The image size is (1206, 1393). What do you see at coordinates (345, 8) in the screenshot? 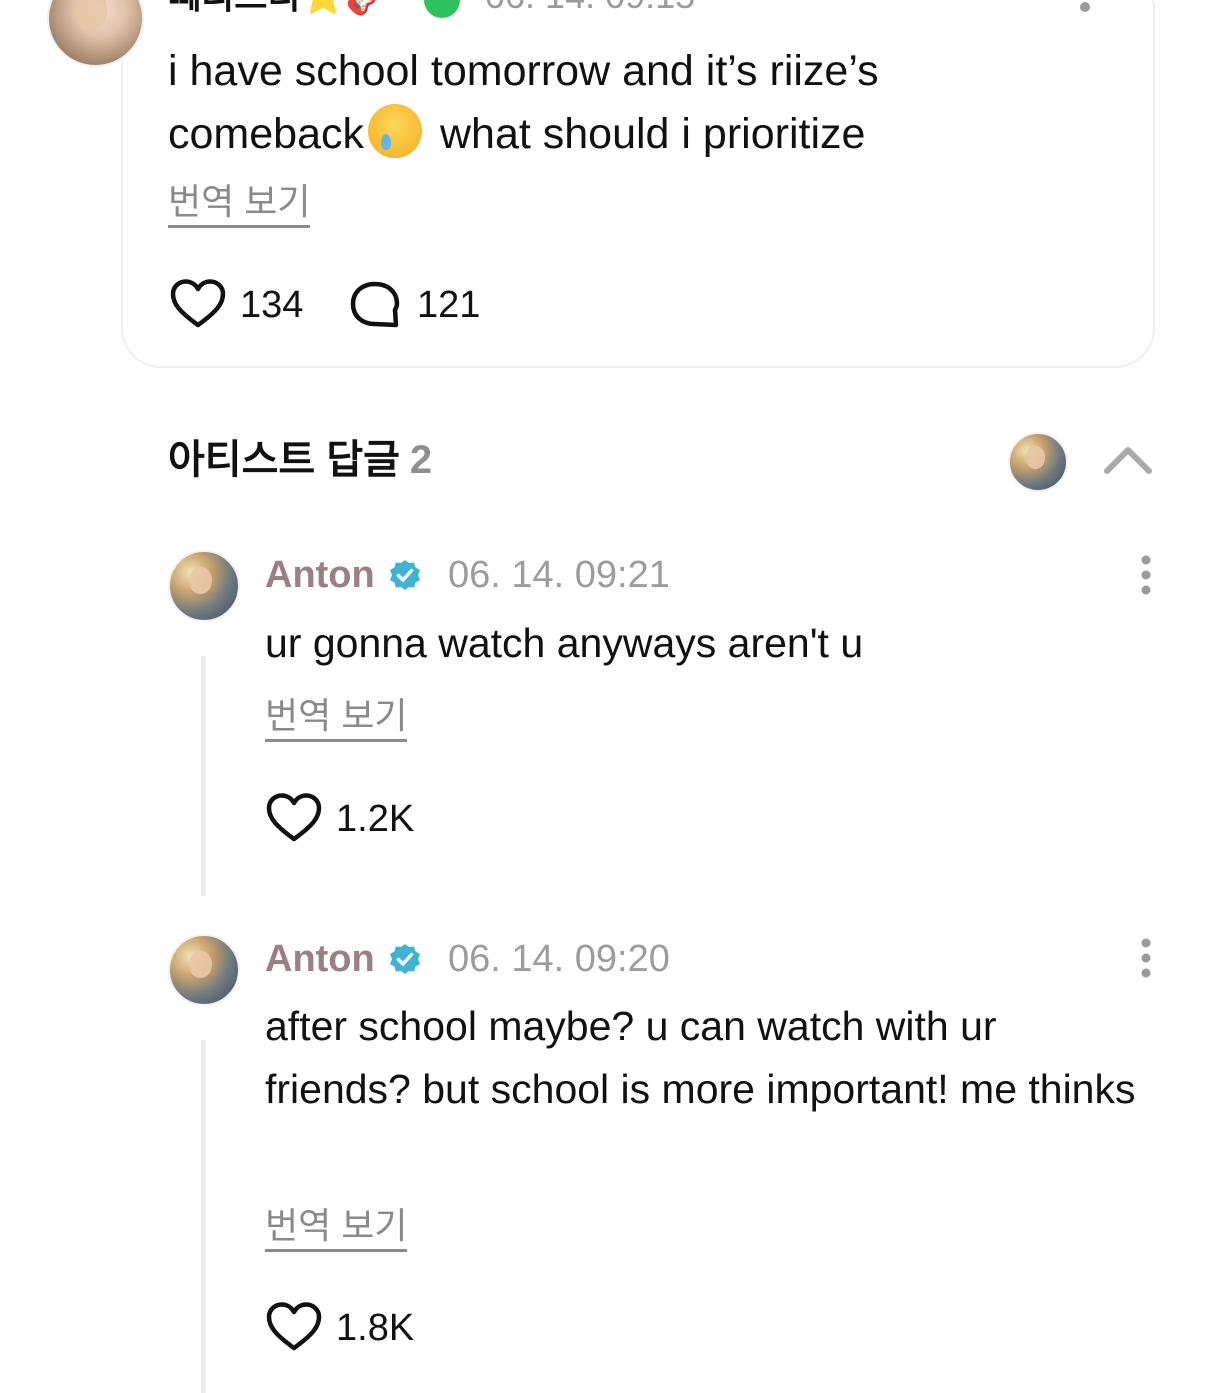
I see `author-emojis: ⭐🎸` at bounding box center [345, 8].